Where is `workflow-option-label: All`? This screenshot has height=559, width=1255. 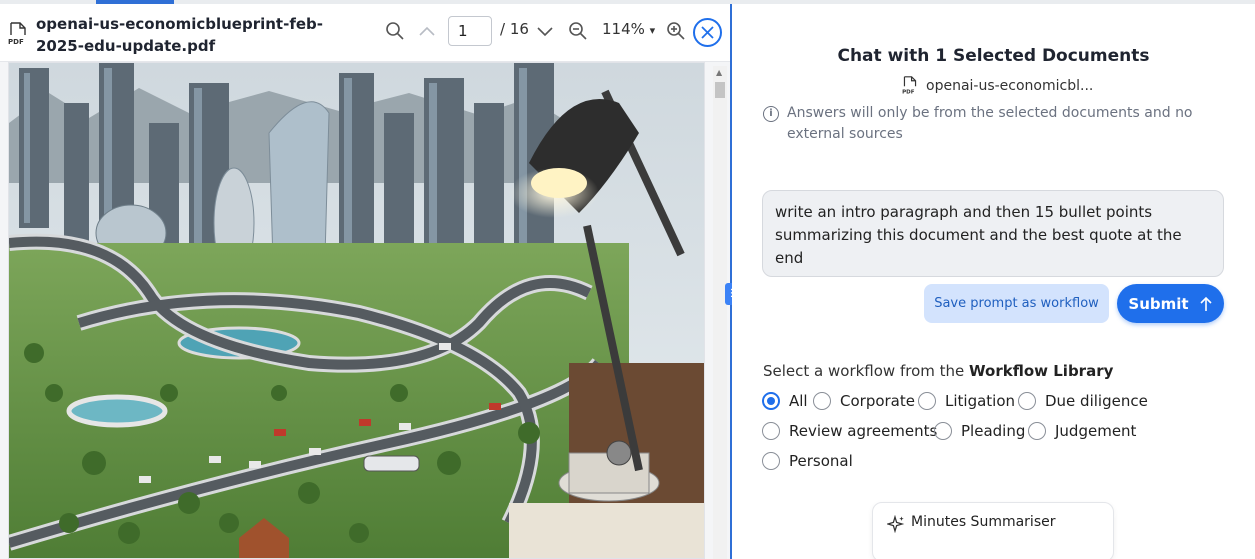 workflow-option-label: All is located at coordinates (798, 401).